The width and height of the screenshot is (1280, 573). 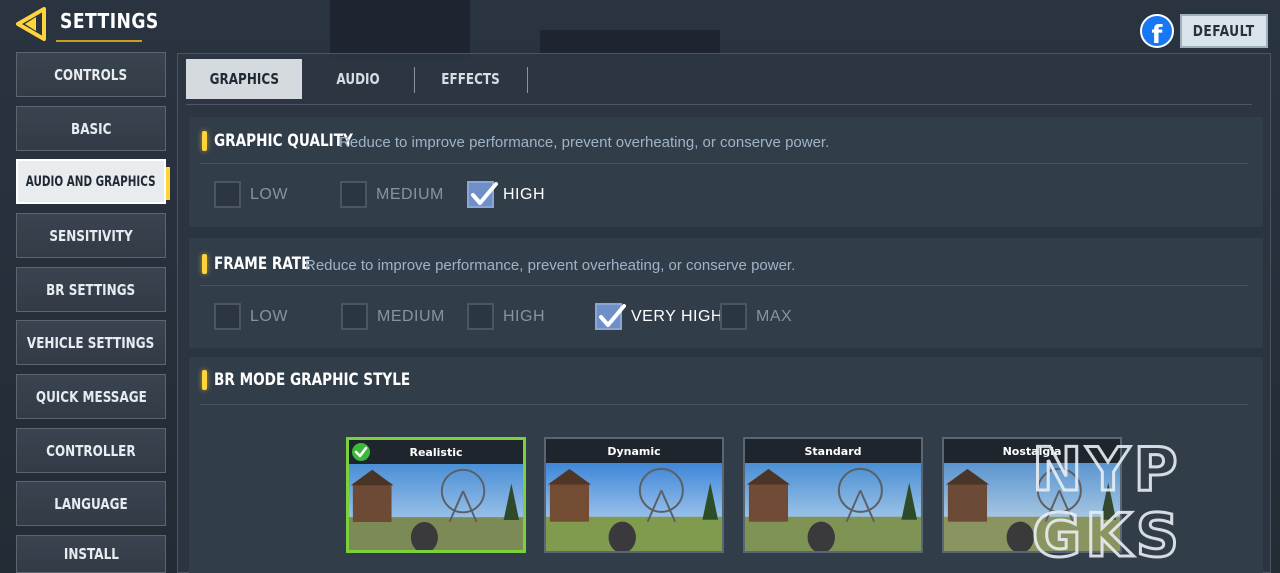 I want to click on default-button: DEFAULT, so click(x=1224, y=31).